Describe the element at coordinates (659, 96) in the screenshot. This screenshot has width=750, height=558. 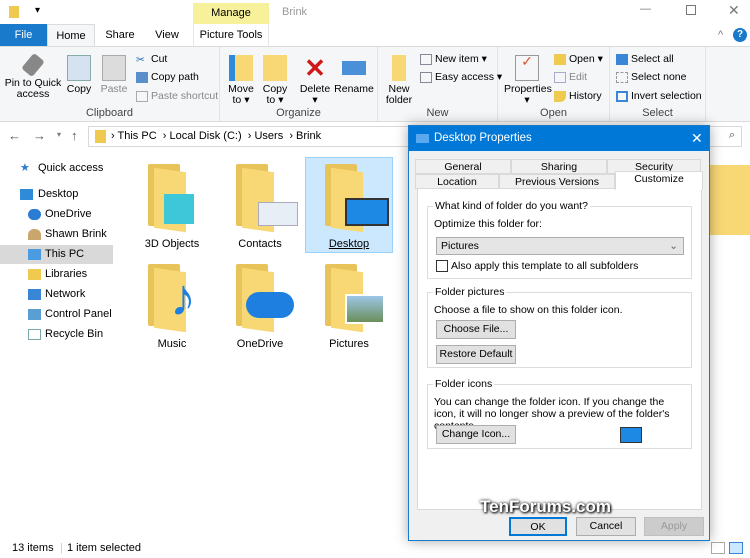
I see `invert-selection-button: Invert selection` at that location.